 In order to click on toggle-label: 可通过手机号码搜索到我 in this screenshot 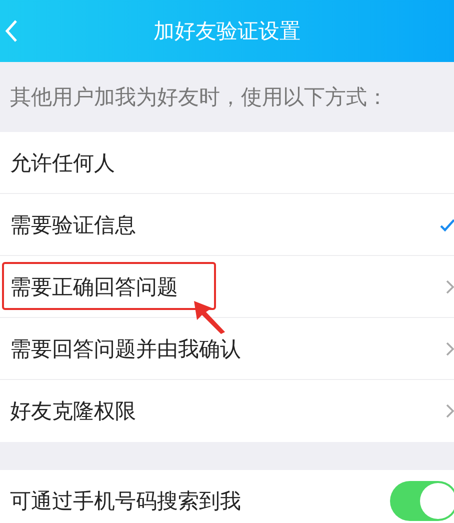, I will do `click(125, 501)`.